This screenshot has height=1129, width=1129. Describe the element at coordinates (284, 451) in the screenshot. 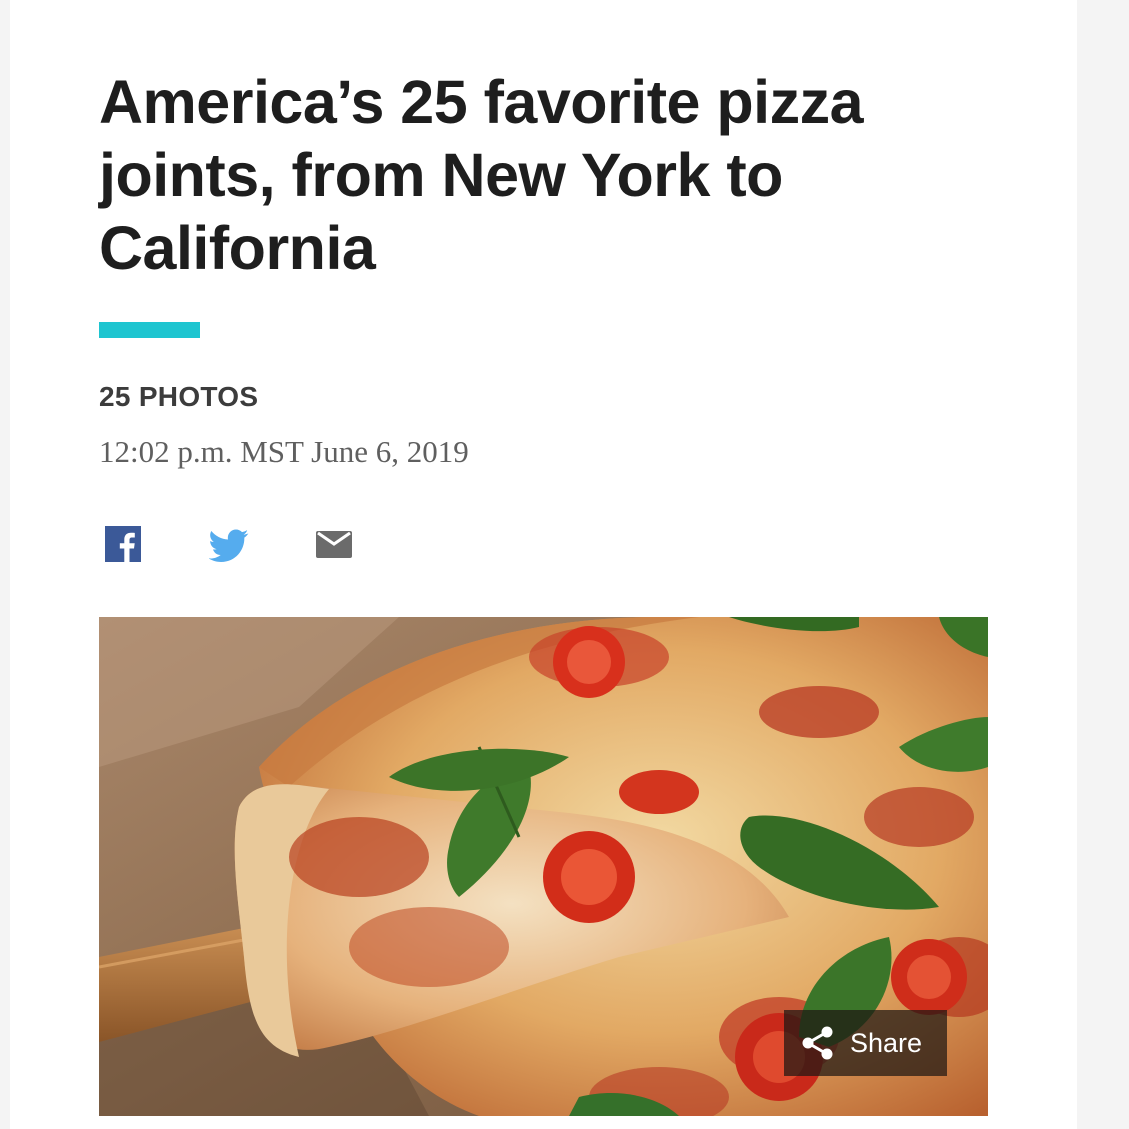

I see `publish-timestamp: 12:02 p.m. MST June 6, 2019` at that location.